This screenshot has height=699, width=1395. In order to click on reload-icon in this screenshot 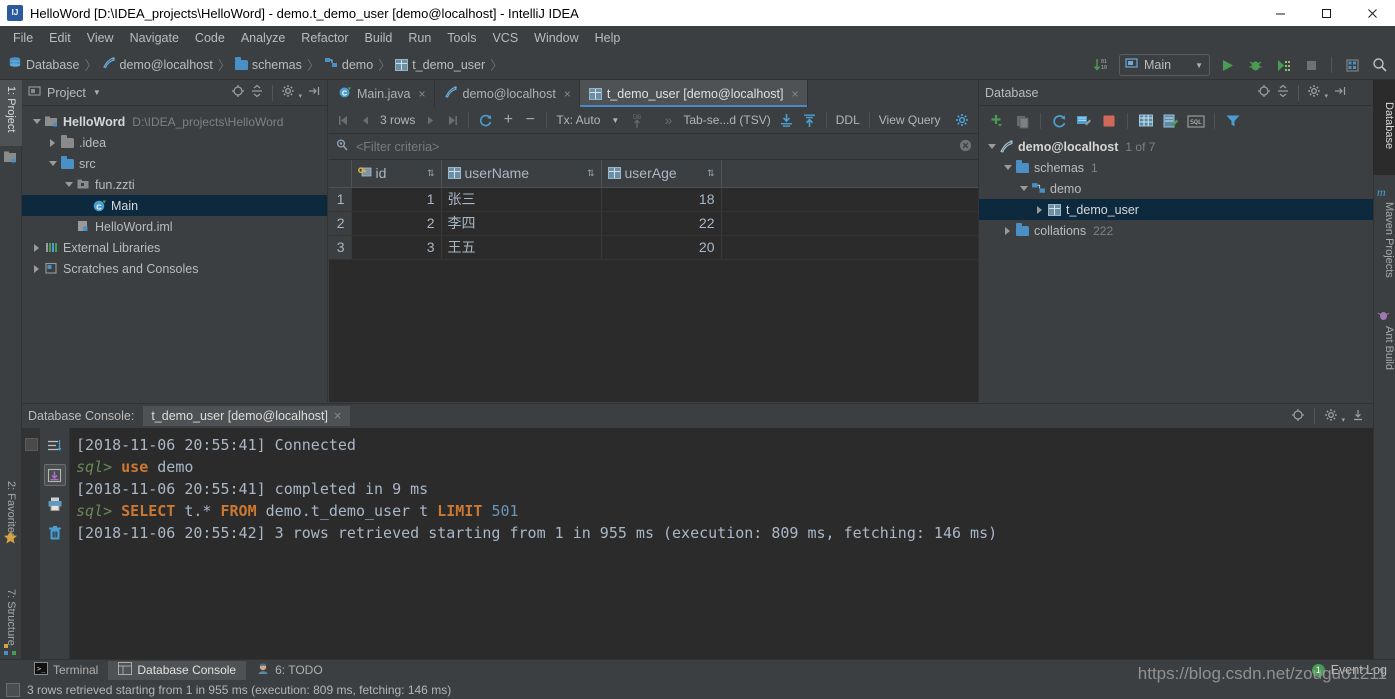, I will do `click(485, 120)`.